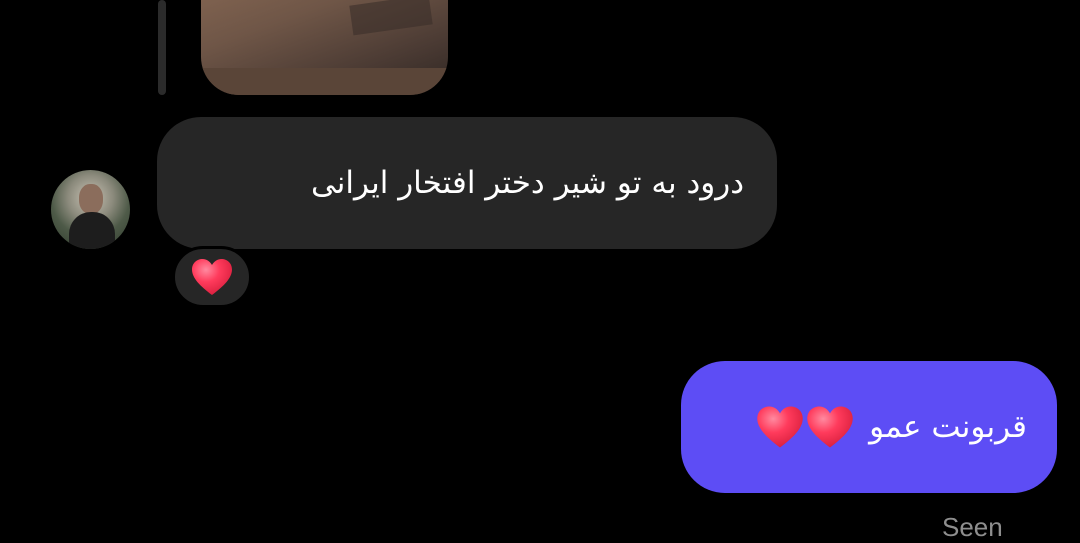 The image size is (1080, 543). I want to click on outgoing-message-bubble: قربونت عمو, so click(869, 427).